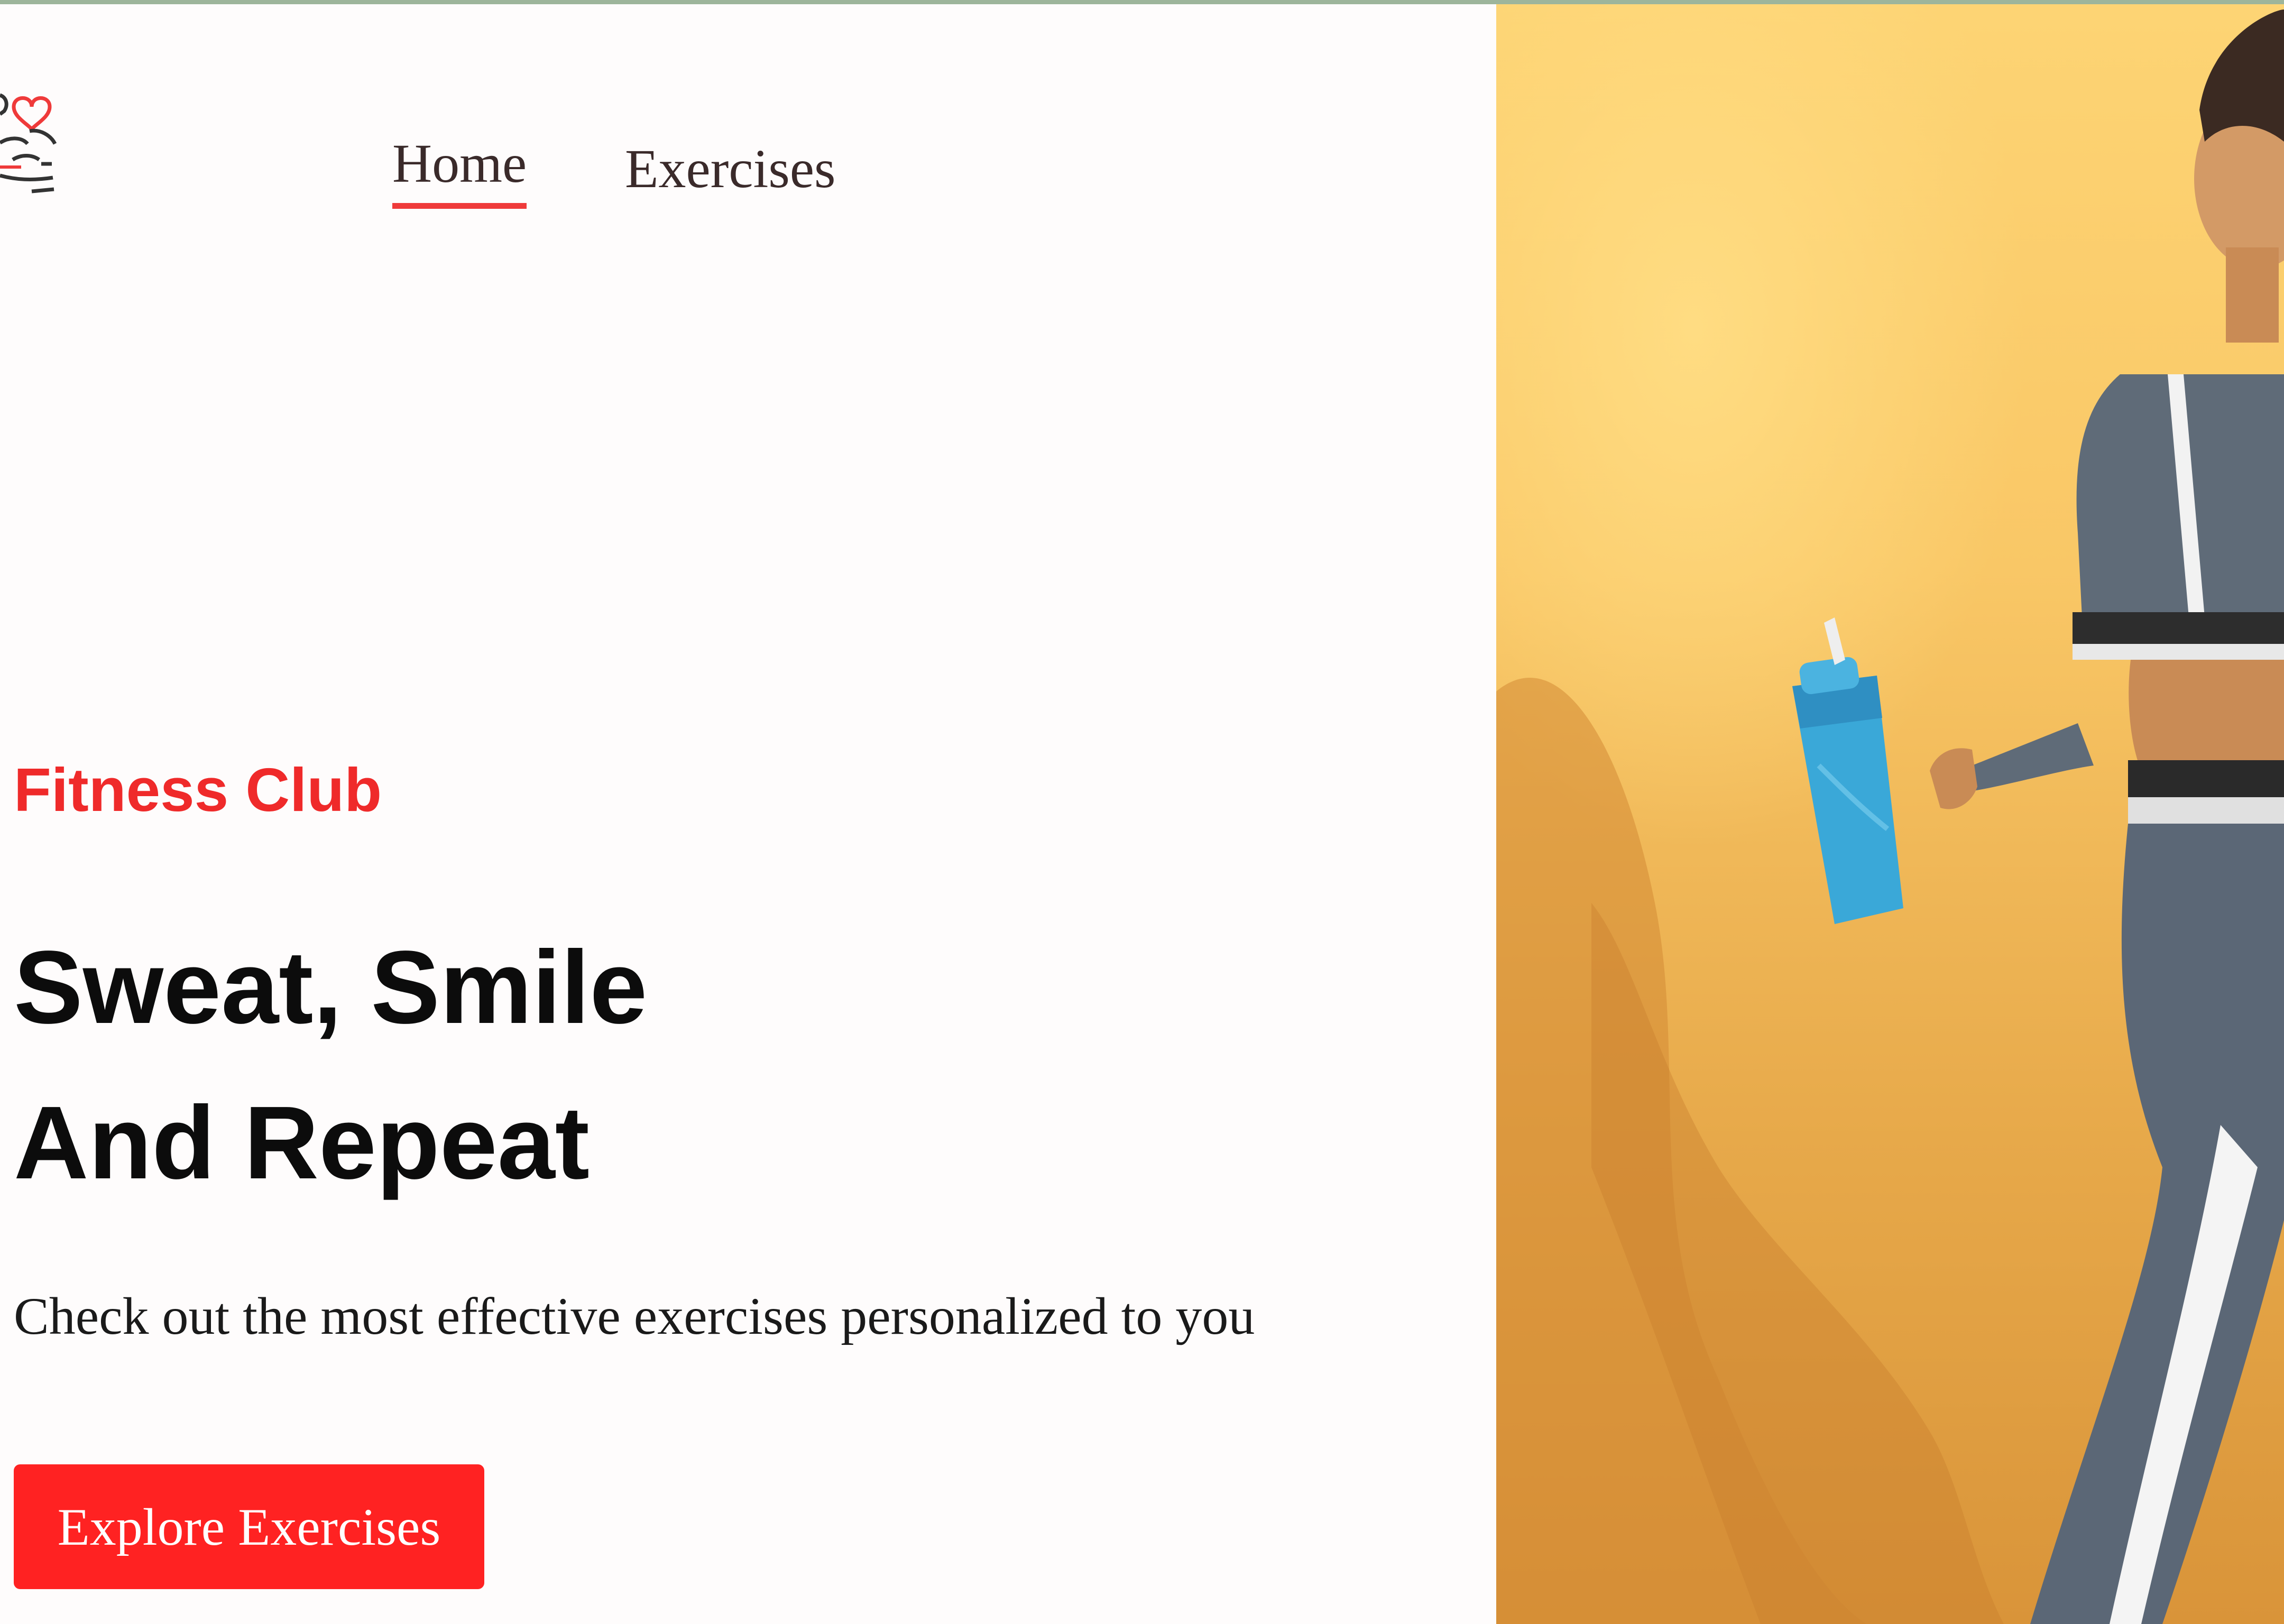  I want to click on hero-kicker: Fitness Club, so click(198, 789).